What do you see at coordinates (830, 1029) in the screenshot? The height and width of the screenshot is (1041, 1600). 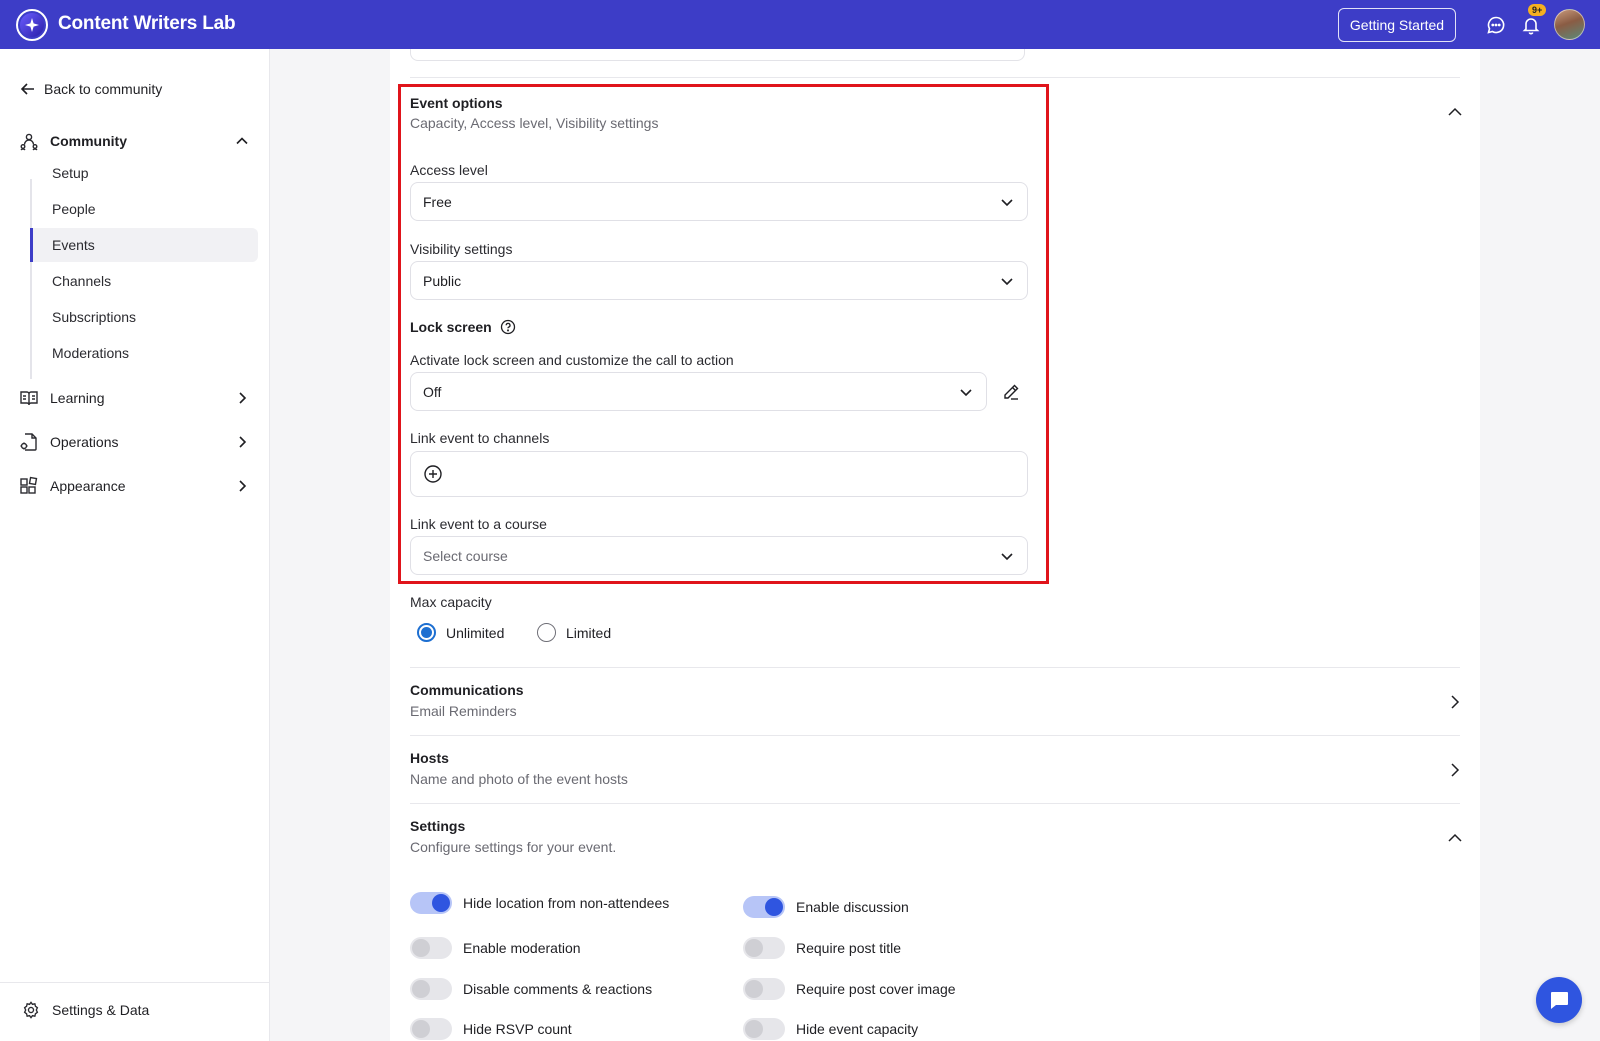 I see `toggle-hide-event-capacity: Hide event capacity` at bounding box center [830, 1029].